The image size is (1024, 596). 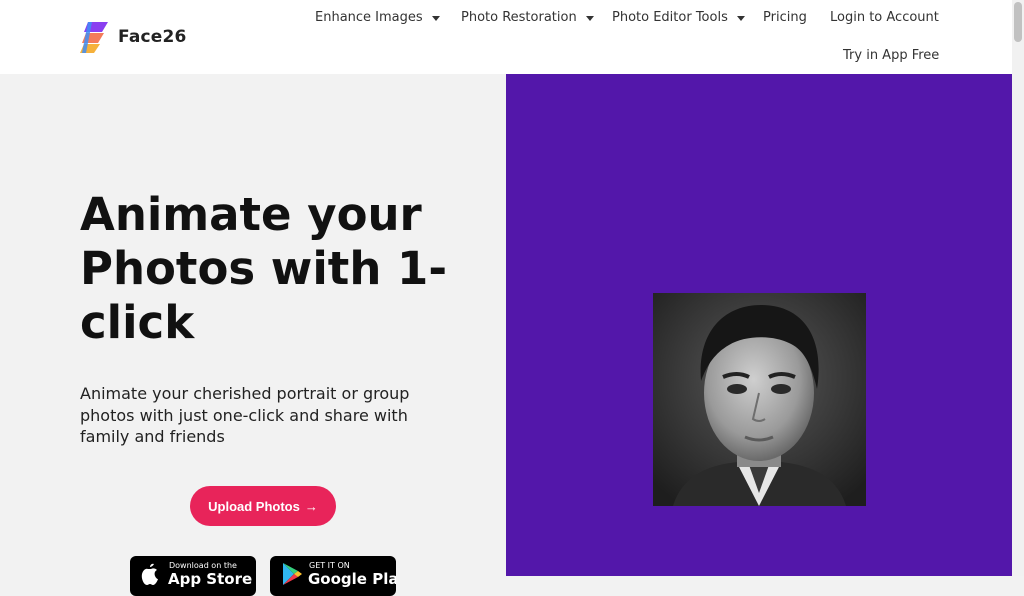 What do you see at coordinates (311, 506) in the screenshot?
I see `arrow-right-icon: →` at bounding box center [311, 506].